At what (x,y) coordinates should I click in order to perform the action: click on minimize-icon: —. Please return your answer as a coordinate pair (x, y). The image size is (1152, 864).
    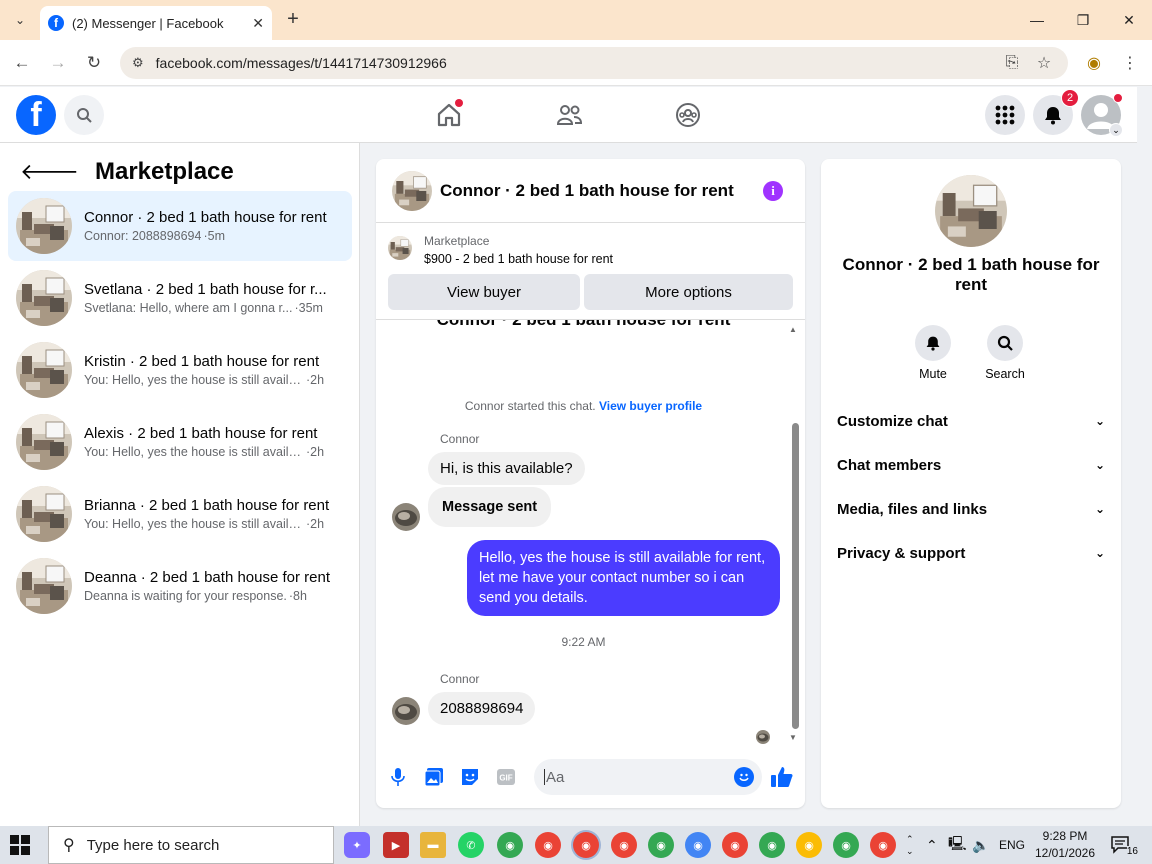
    Looking at the image, I should click on (1037, 20).